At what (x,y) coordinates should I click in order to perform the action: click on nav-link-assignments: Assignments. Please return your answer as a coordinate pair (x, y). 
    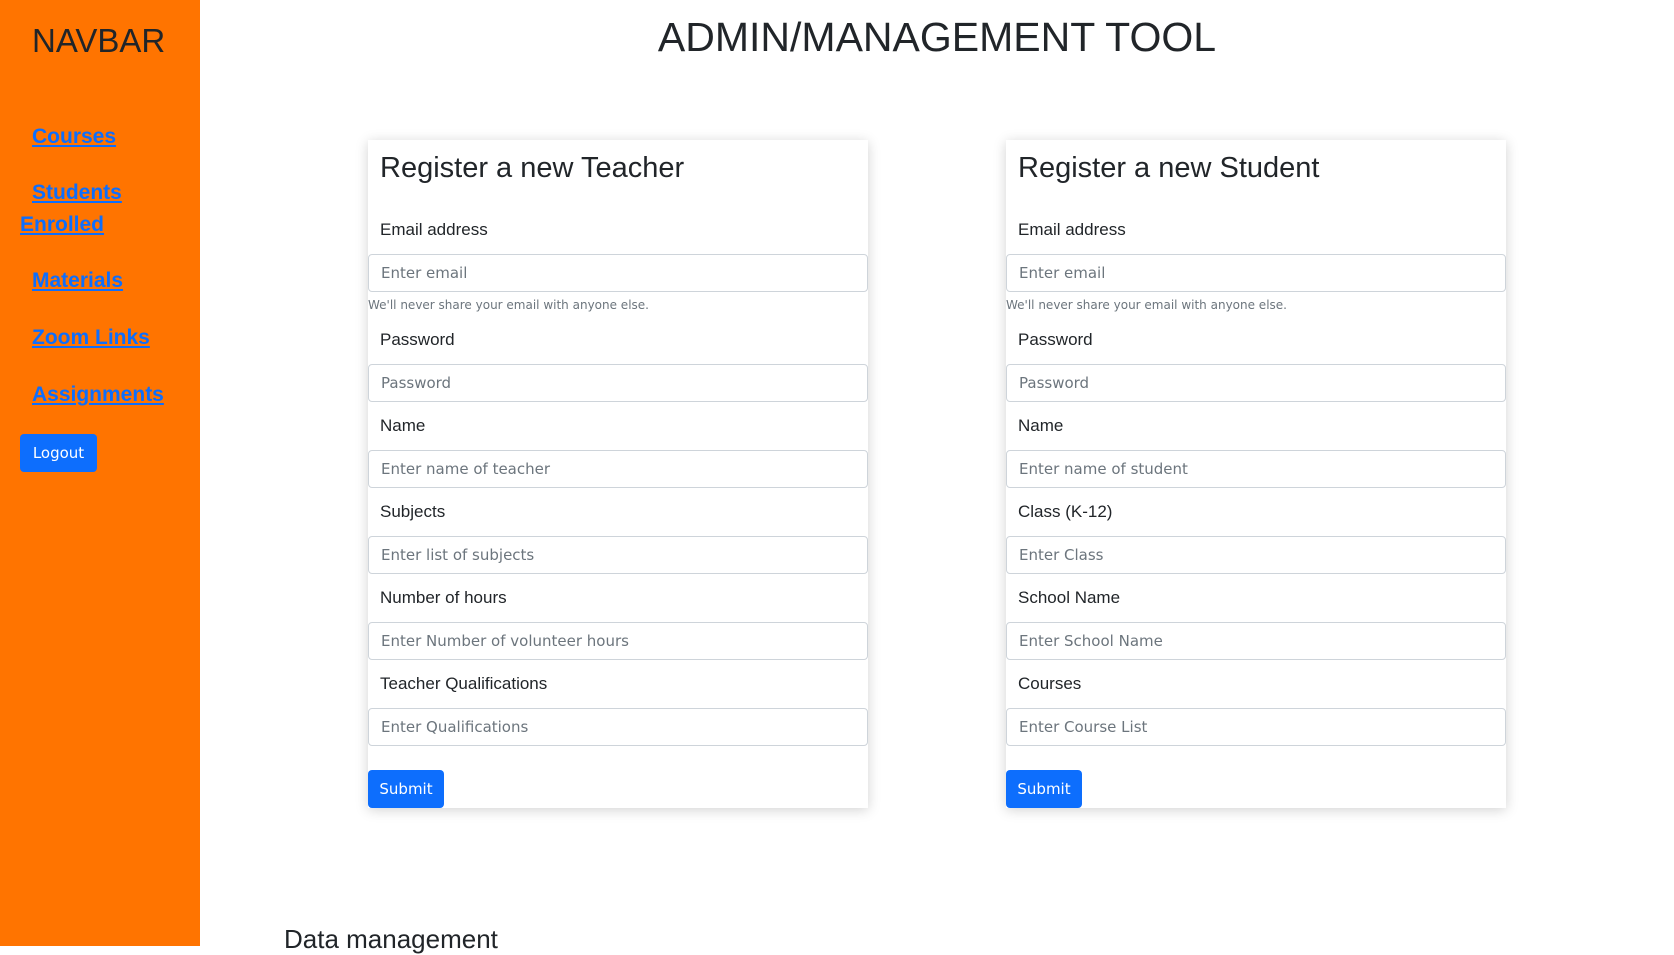
    Looking at the image, I should click on (98, 395).